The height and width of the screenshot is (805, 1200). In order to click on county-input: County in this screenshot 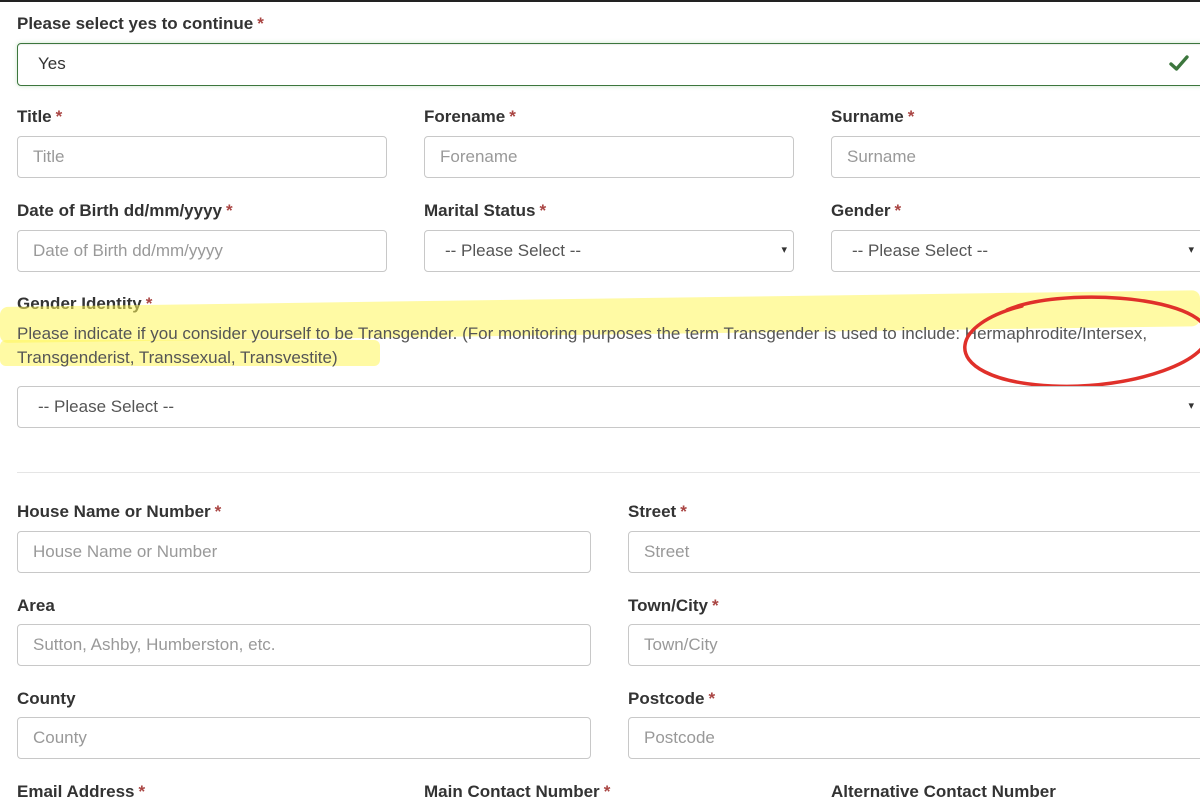, I will do `click(304, 738)`.